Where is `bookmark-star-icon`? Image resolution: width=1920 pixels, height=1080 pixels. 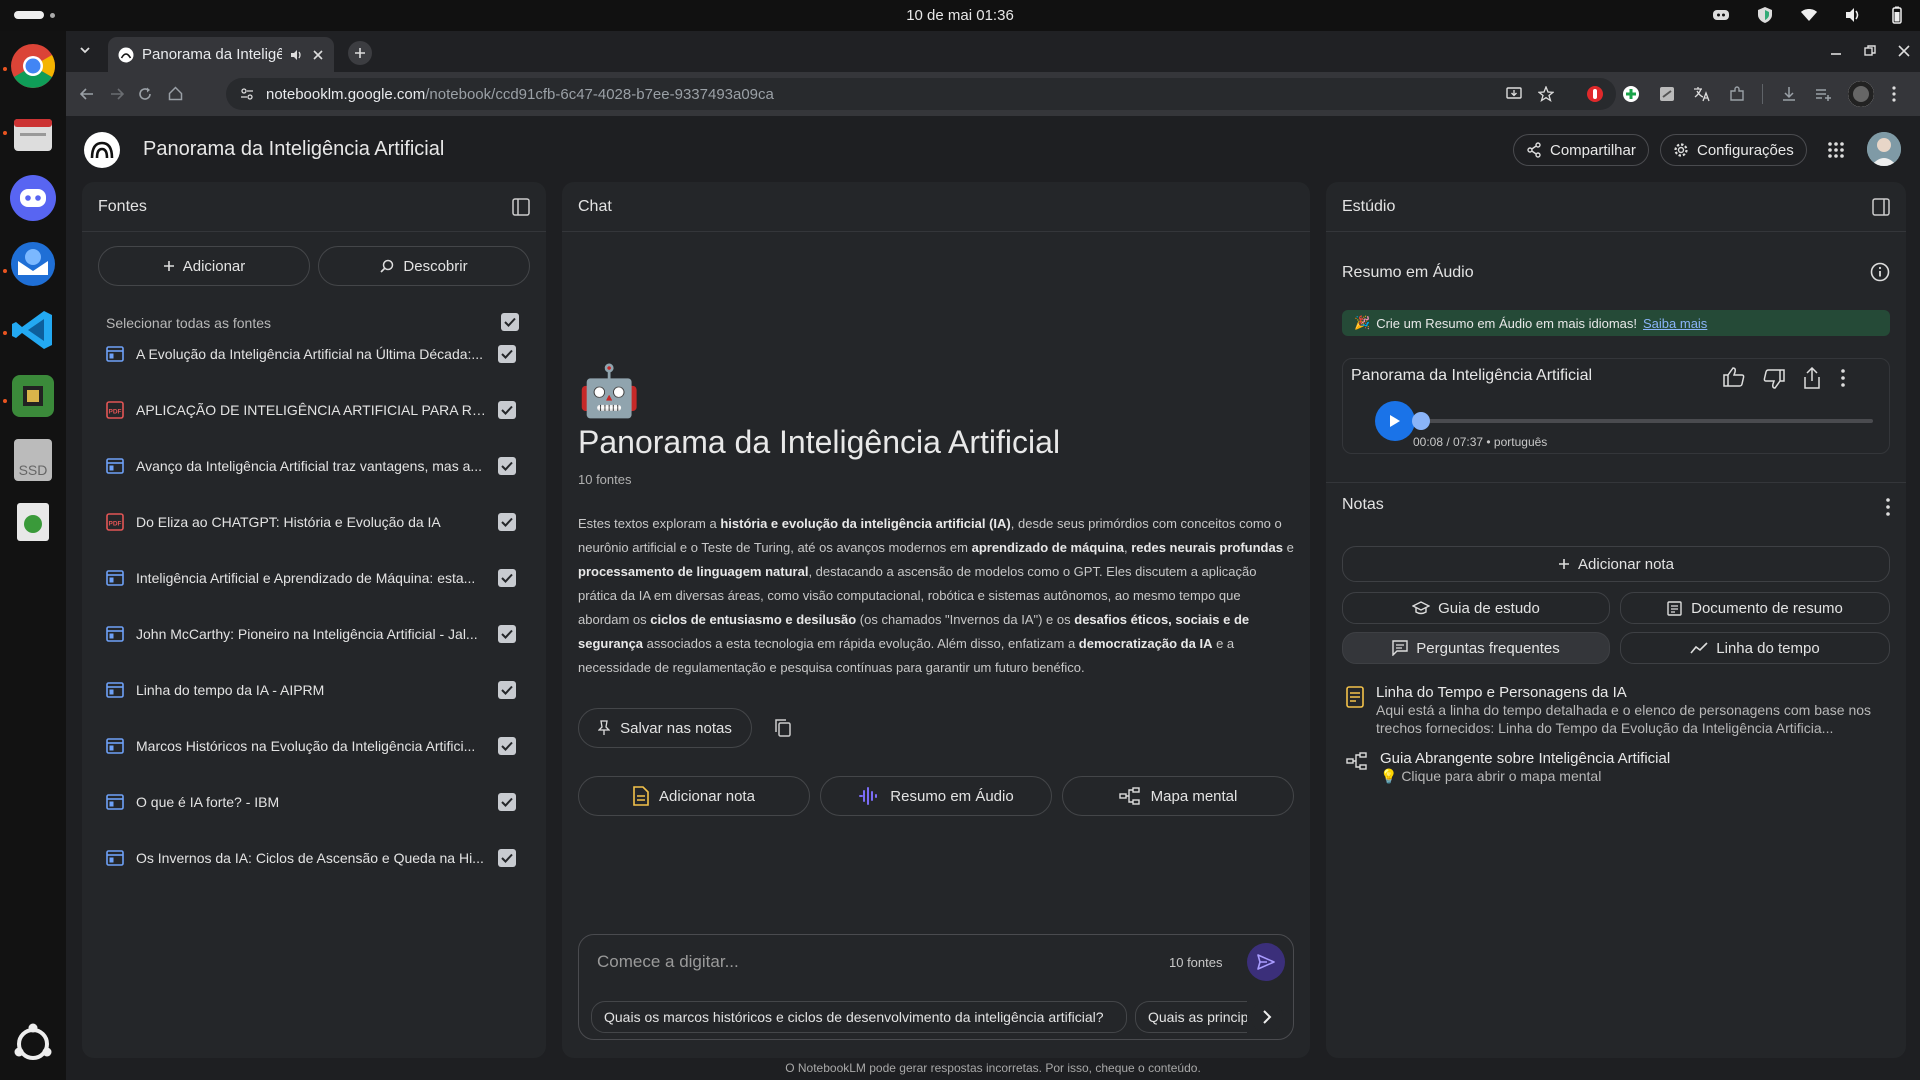
bookmark-star-icon is located at coordinates (1546, 94).